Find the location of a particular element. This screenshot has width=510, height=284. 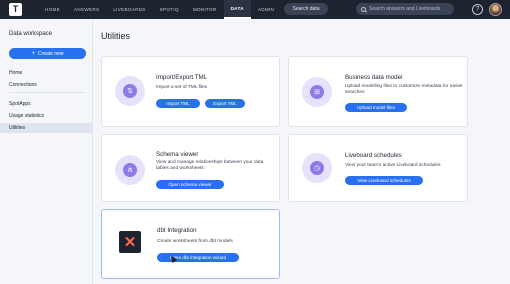

avatar is located at coordinates (495, 9).